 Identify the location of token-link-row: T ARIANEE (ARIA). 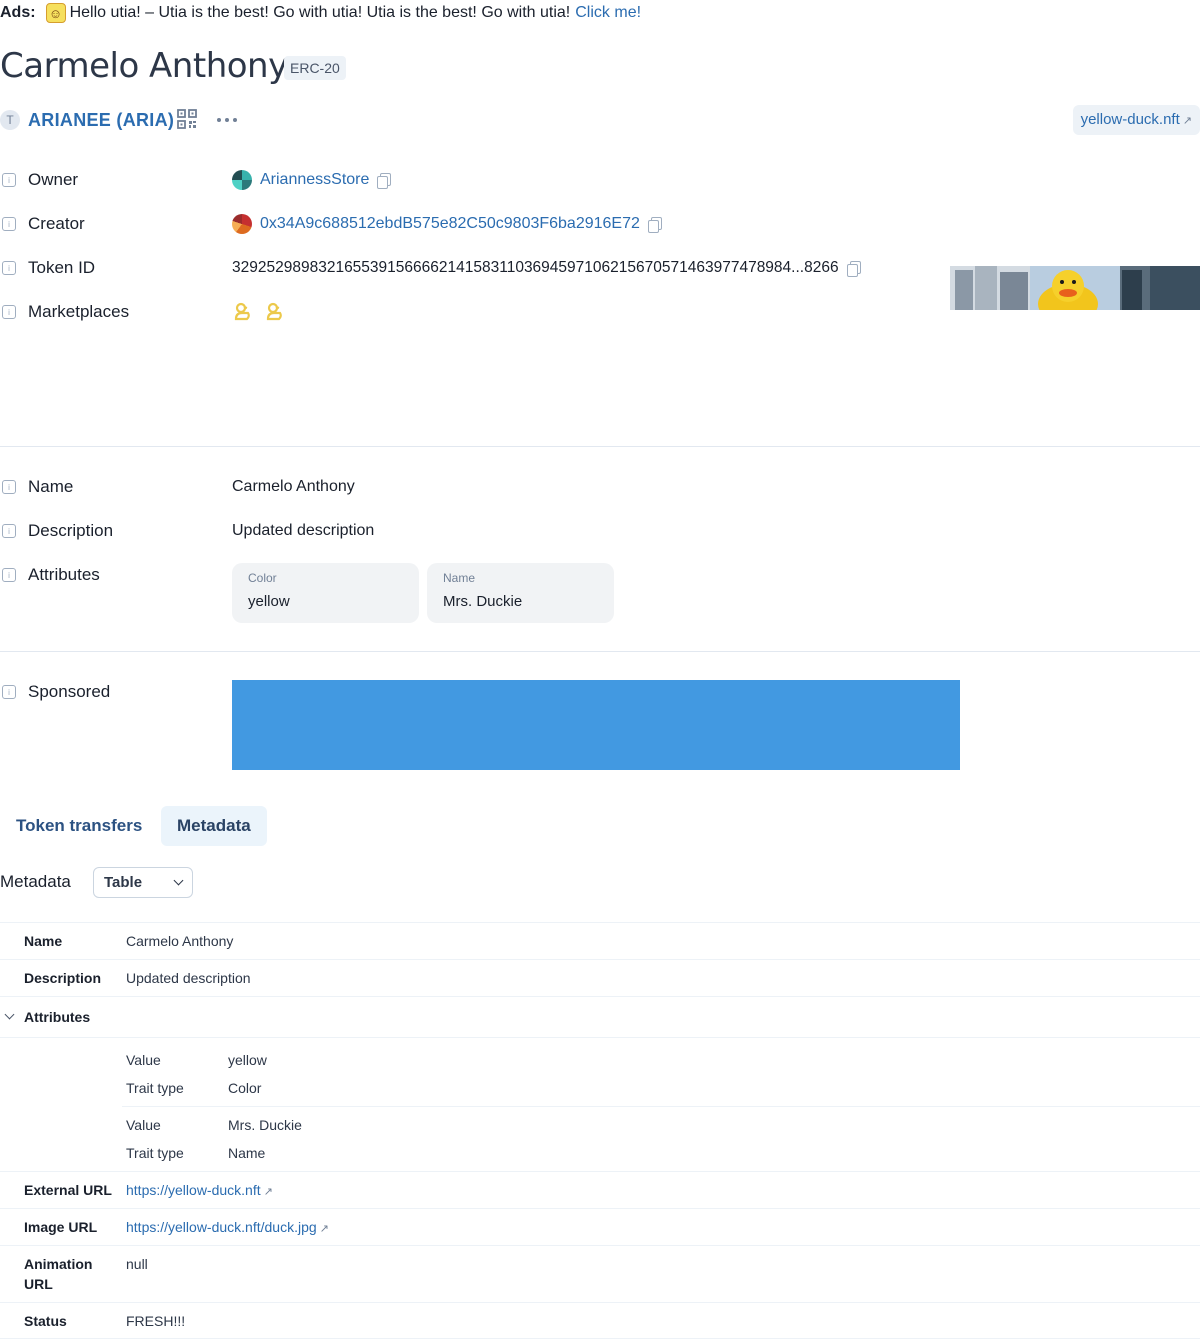
(87, 120).